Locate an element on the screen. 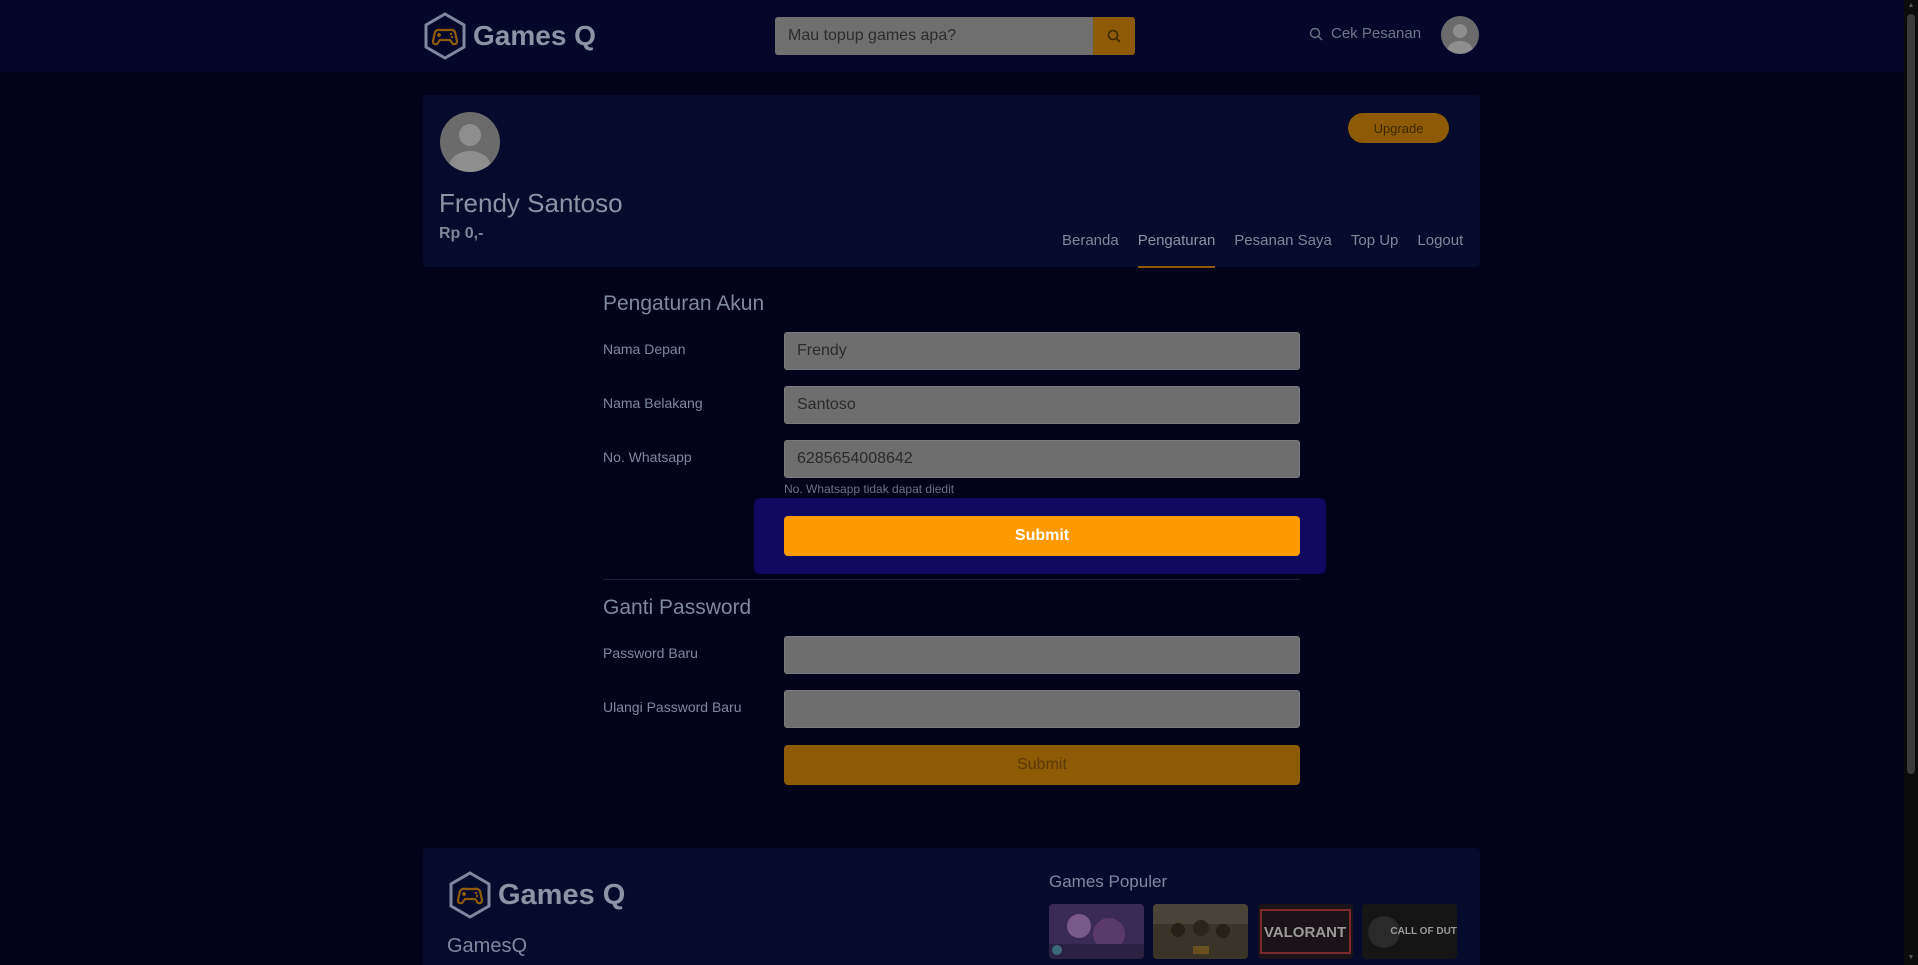 This screenshot has width=1918, height=965. upgrade-button: Upgrade is located at coordinates (1398, 128).